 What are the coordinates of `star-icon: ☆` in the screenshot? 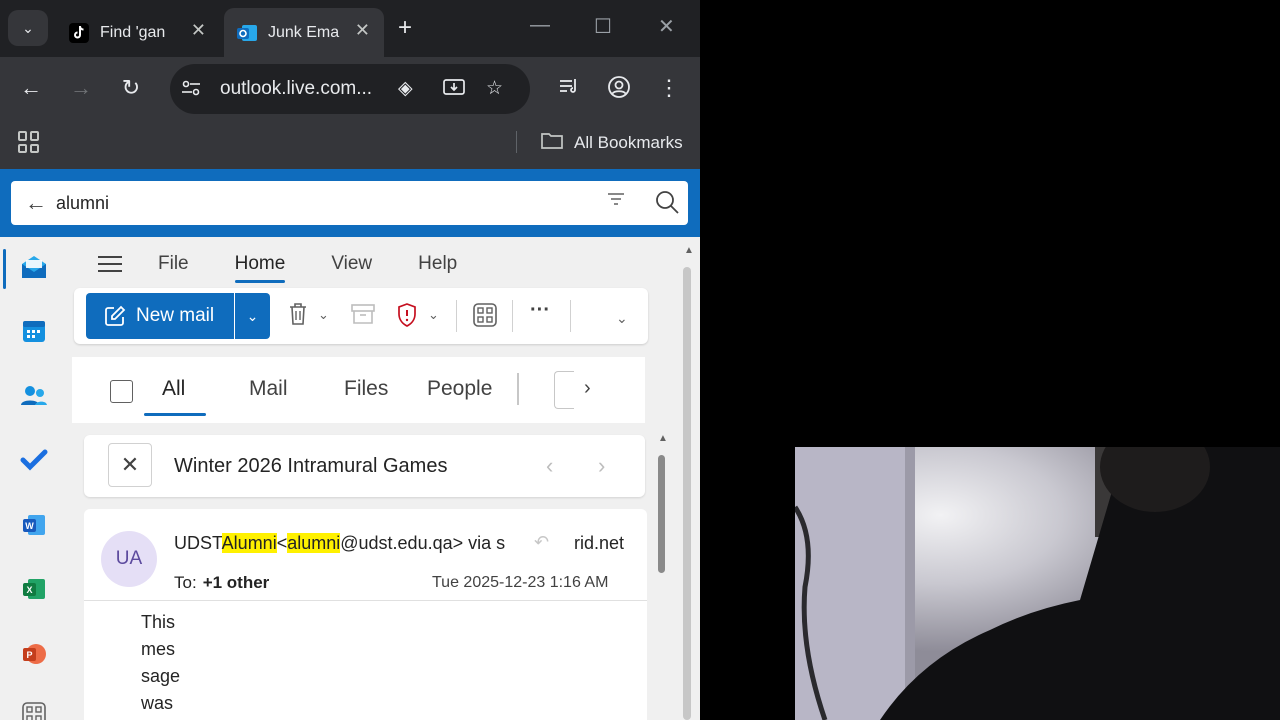 It's located at (494, 88).